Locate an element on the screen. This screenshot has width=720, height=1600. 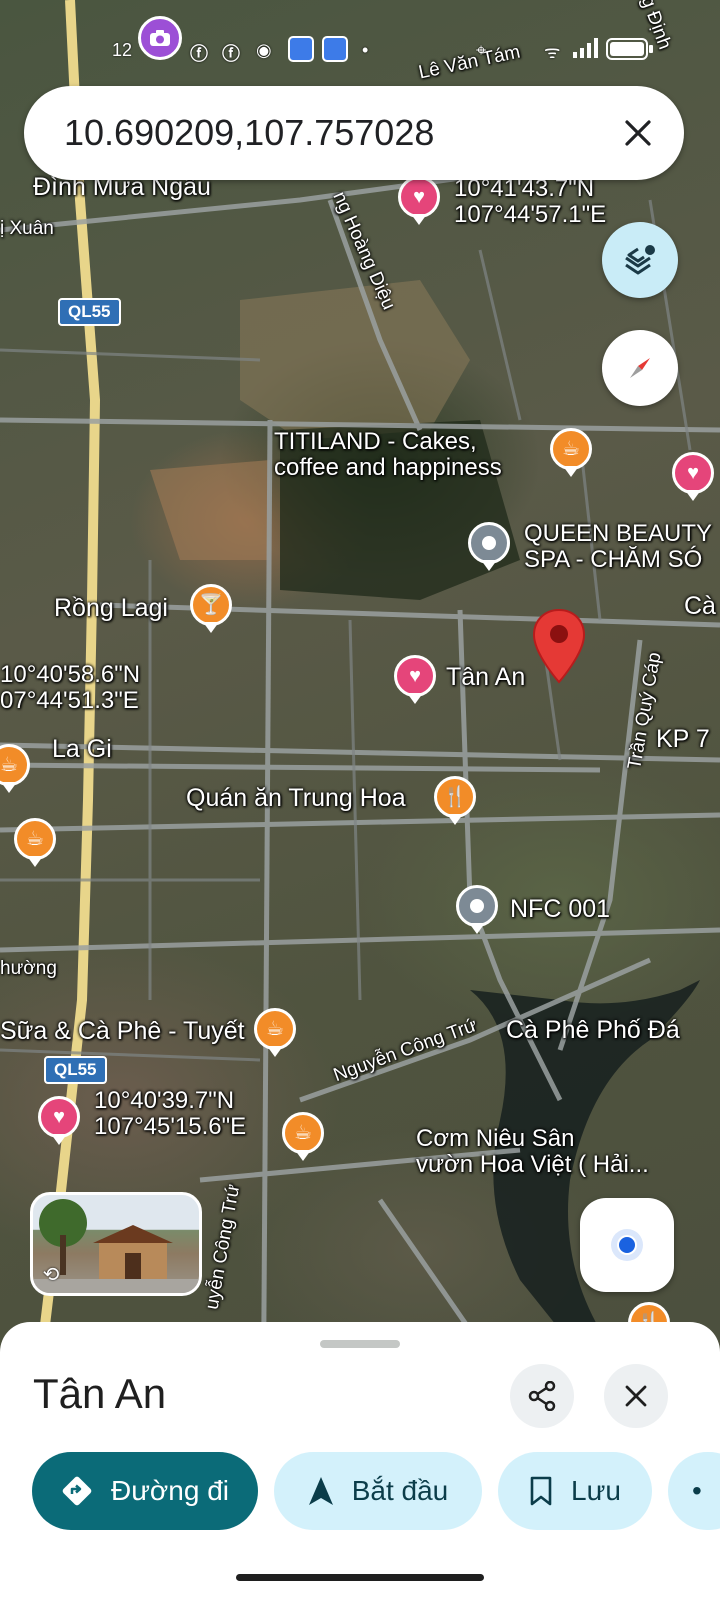
ql55-shield-bottom: QL55 is located at coordinates (75, 1070).